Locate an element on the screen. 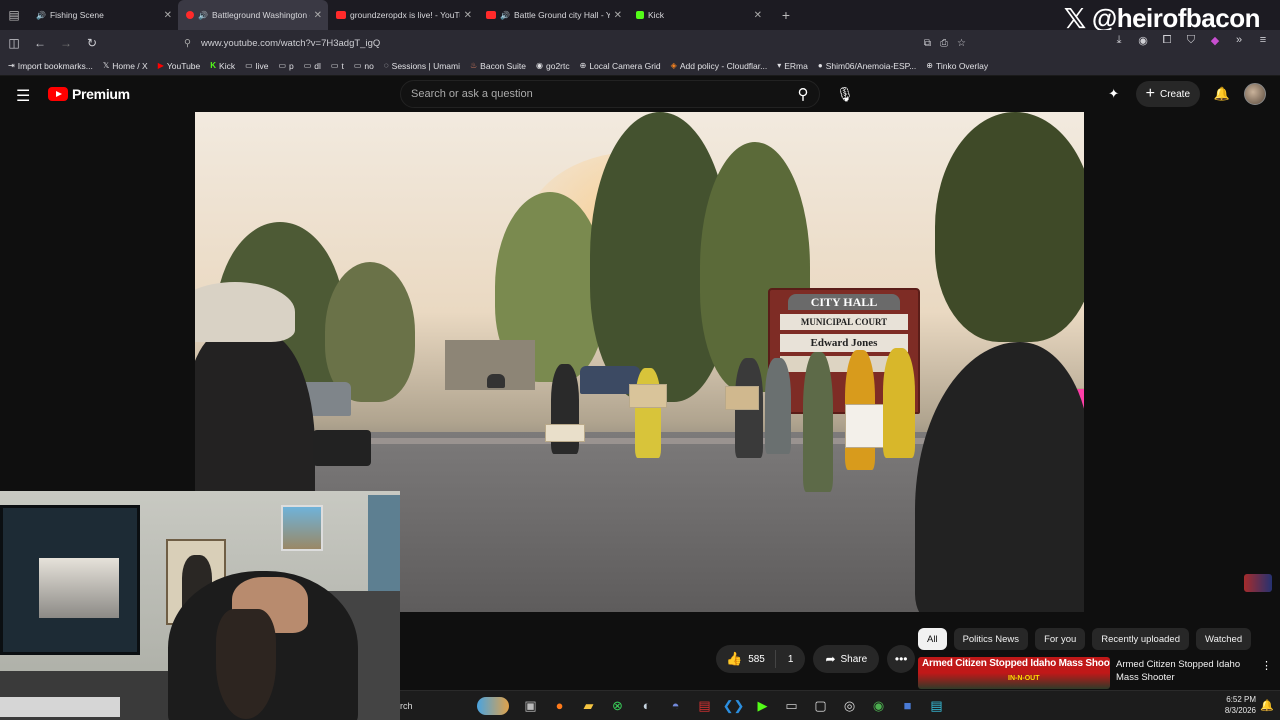 The height and width of the screenshot is (720, 1280). url-text: www.youtube.com/watch?v=7H3adgT_igQ is located at coordinates (290, 43).